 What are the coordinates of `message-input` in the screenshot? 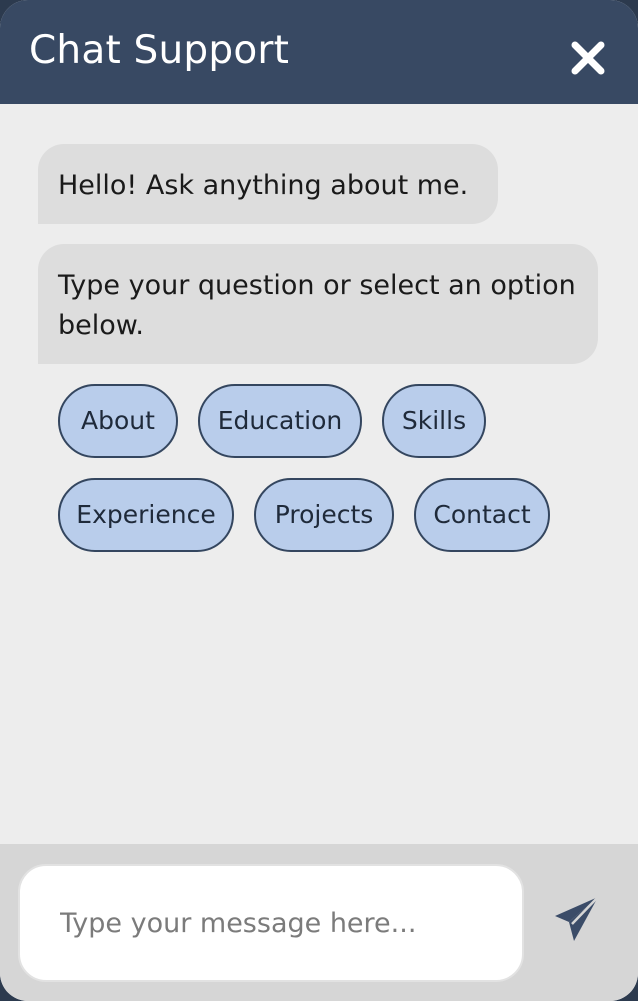 It's located at (271, 923).